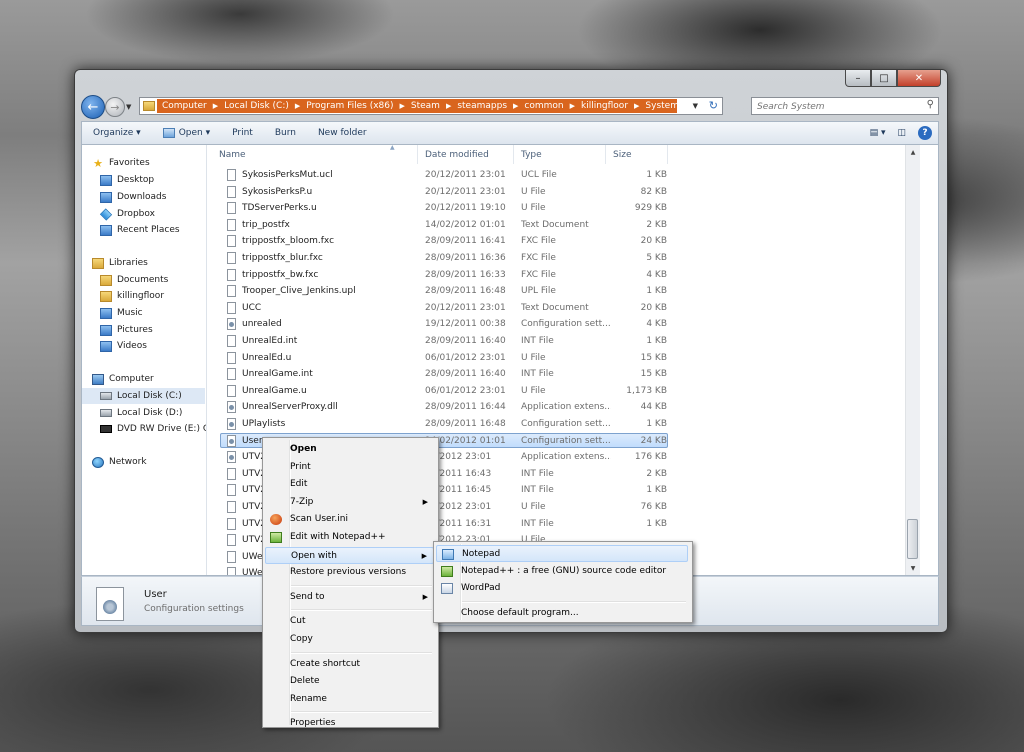 This screenshot has height=752, width=1024. Describe the element at coordinates (466, 154) in the screenshot. I see `column-header-date: Date modified` at that location.